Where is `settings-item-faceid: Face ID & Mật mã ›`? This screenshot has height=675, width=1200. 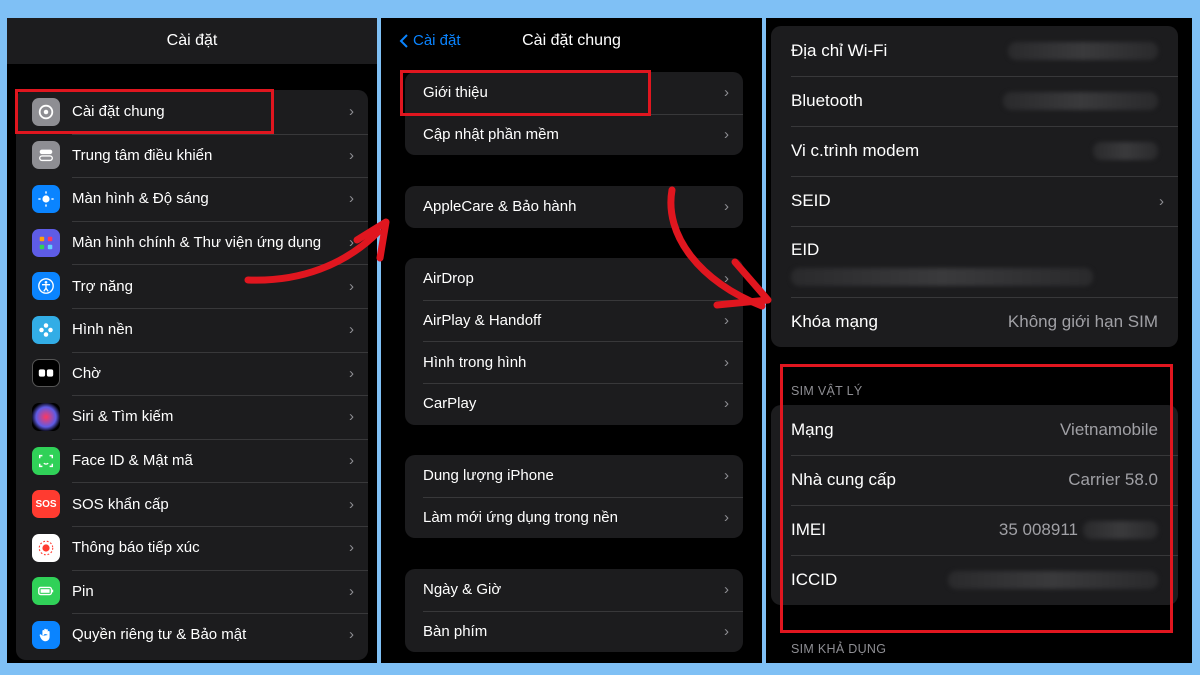 settings-item-faceid: Face ID & Mật mã › is located at coordinates (192, 460).